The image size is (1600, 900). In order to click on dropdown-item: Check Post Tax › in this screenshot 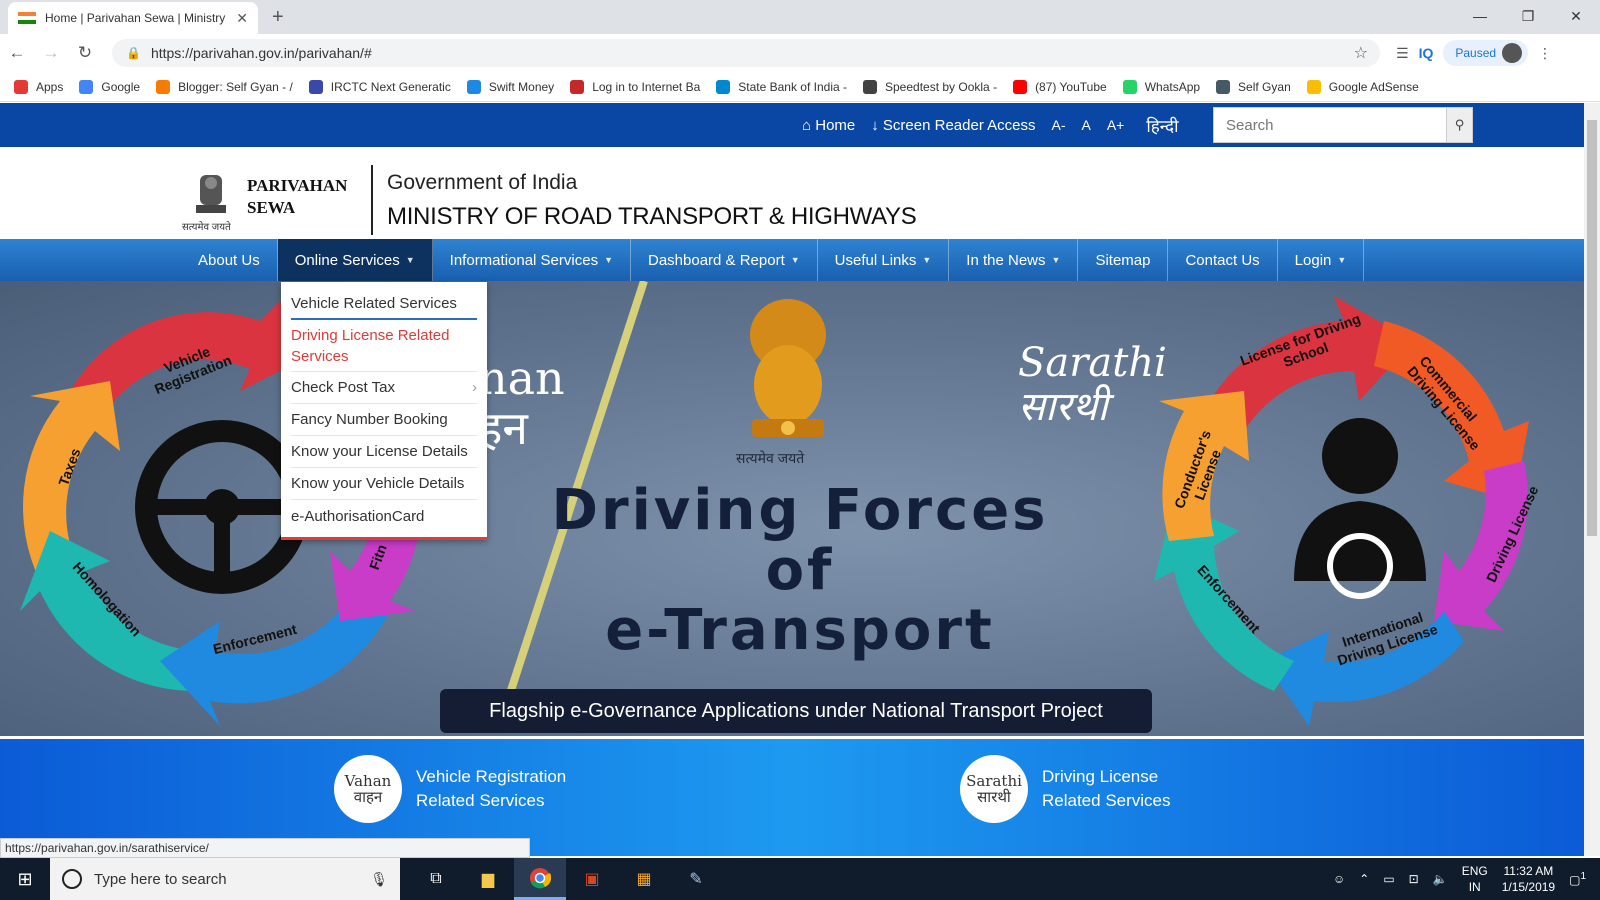, I will do `click(384, 388)`.